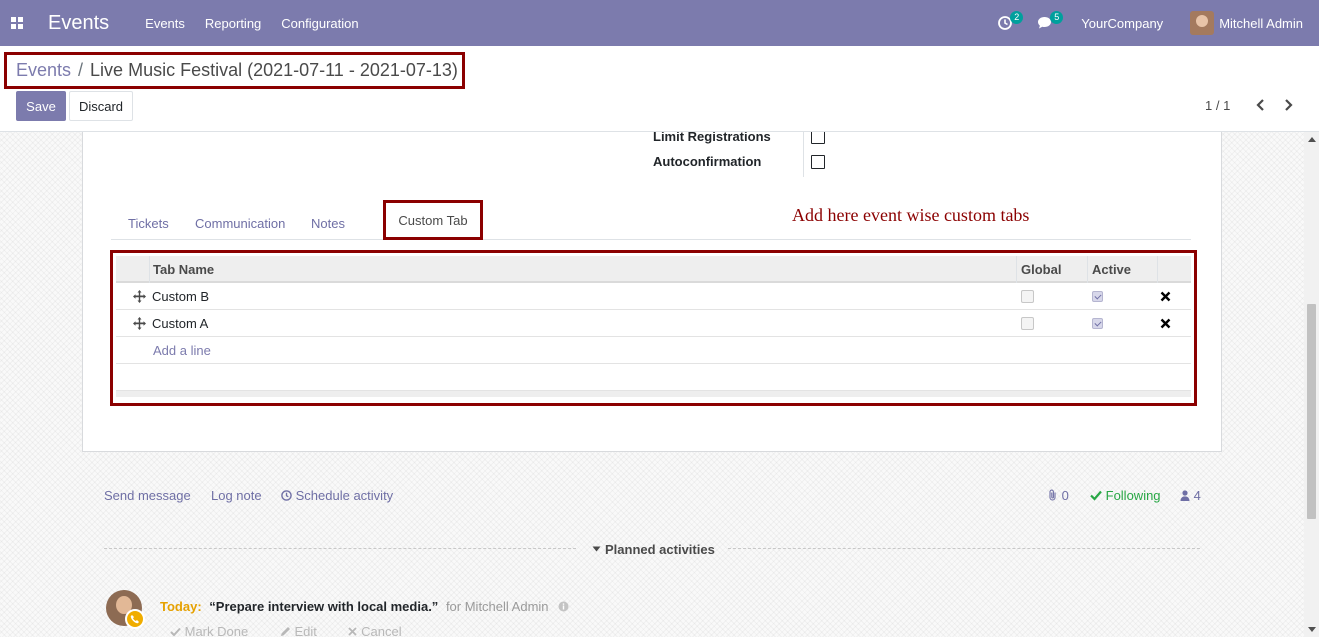 The width and height of the screenshot is (1319, 637). Describe the element at coordinates (1133, 495) in the screenshot. I see `following-label: Following` at that location.